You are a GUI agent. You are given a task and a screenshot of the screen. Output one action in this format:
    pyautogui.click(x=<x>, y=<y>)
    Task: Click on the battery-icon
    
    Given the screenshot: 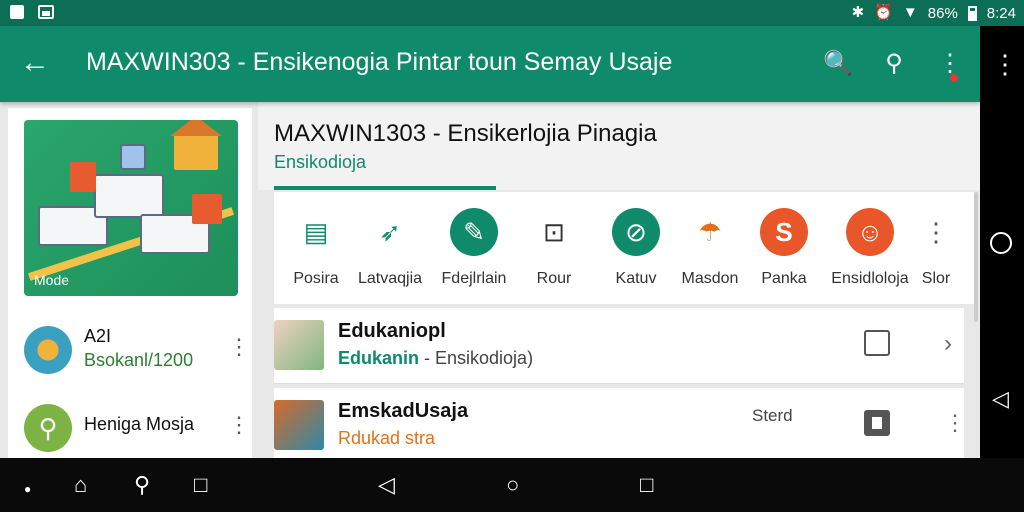 What is the action you would take?
    pyautogui.click(x=972, y=13)
    